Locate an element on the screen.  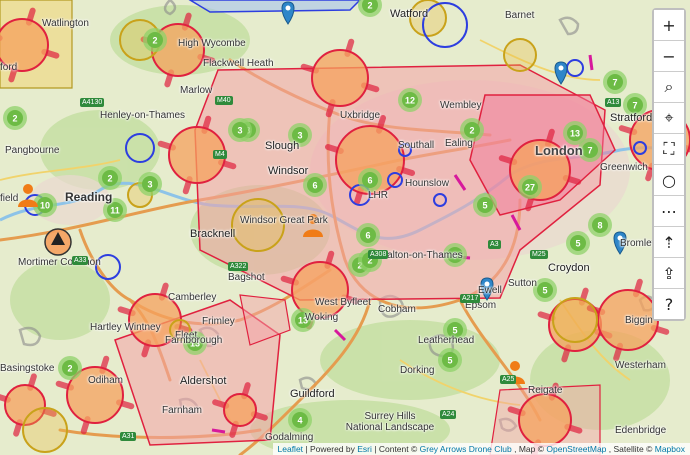
cluster-20: 7 is located at coordinates (615, 82).